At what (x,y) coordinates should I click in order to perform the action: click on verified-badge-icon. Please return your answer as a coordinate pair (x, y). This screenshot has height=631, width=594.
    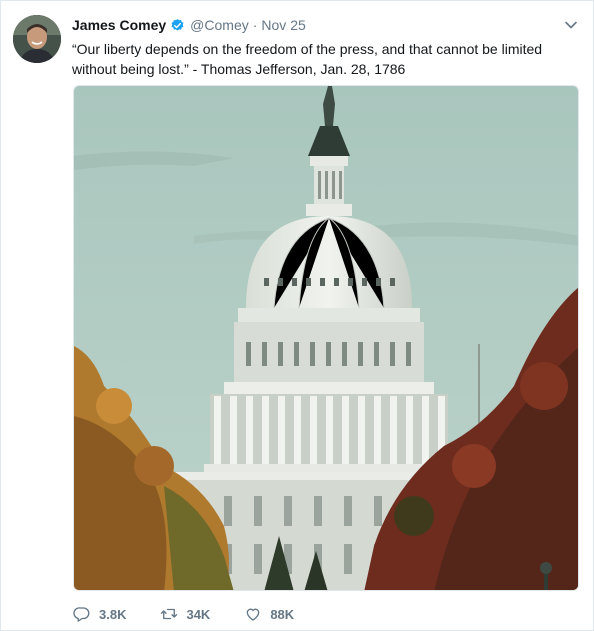
    Looking at the image, I should click on (177, 24).